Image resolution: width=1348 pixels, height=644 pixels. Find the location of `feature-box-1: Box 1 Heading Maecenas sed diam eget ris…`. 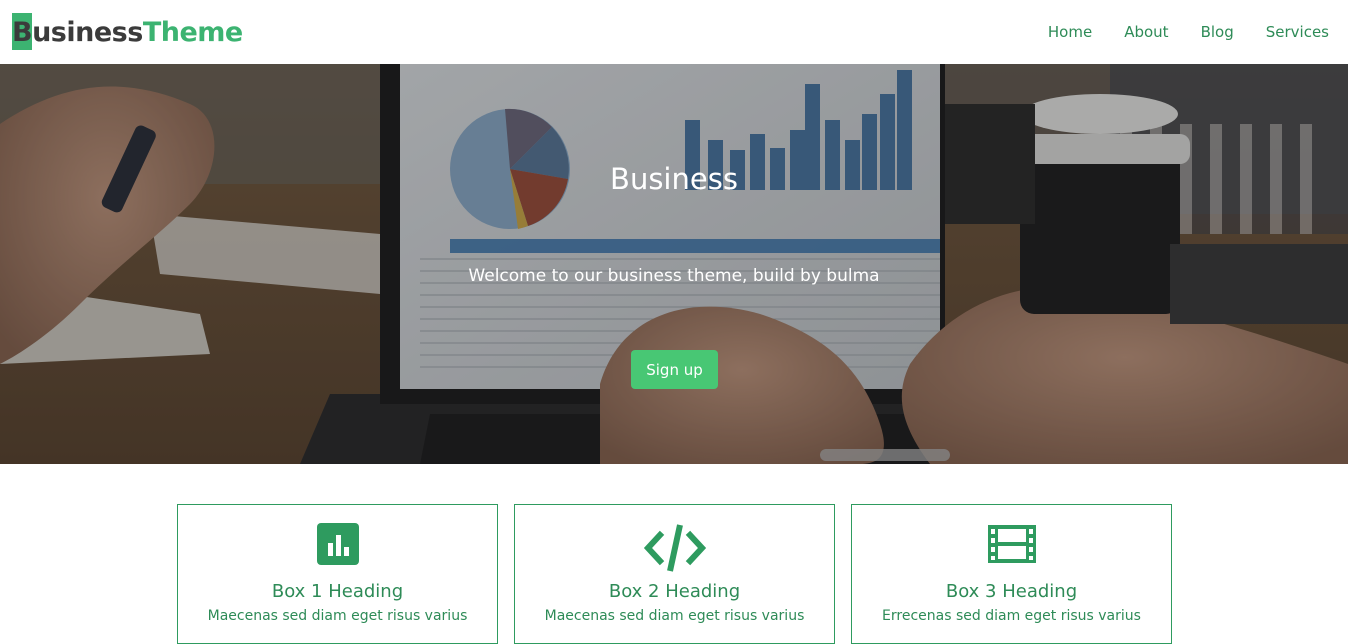

feature-box-1: Box 1 Heading Maecenas sed diam eget ris… is located at coordinates (337, 574).